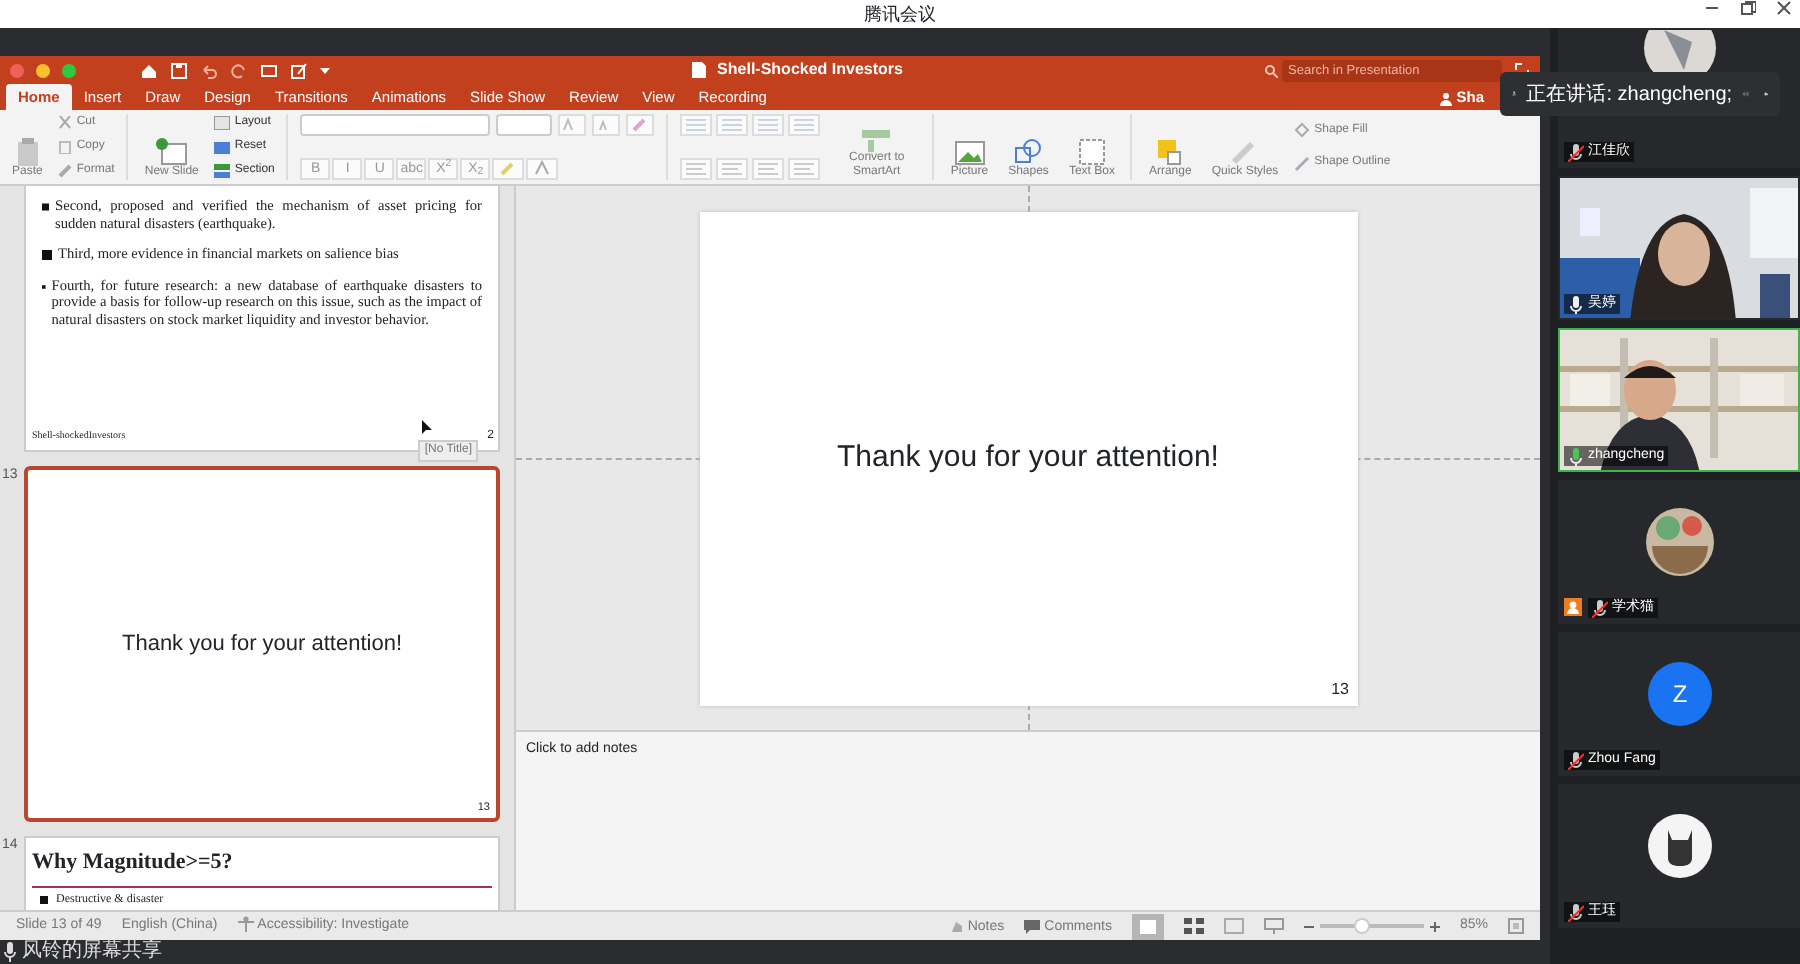 The width and height of the screenshot is (1800, 964). Describe the element at coordinates (1170, 152) in the screenshot. I see `arrange-icon` at that location.